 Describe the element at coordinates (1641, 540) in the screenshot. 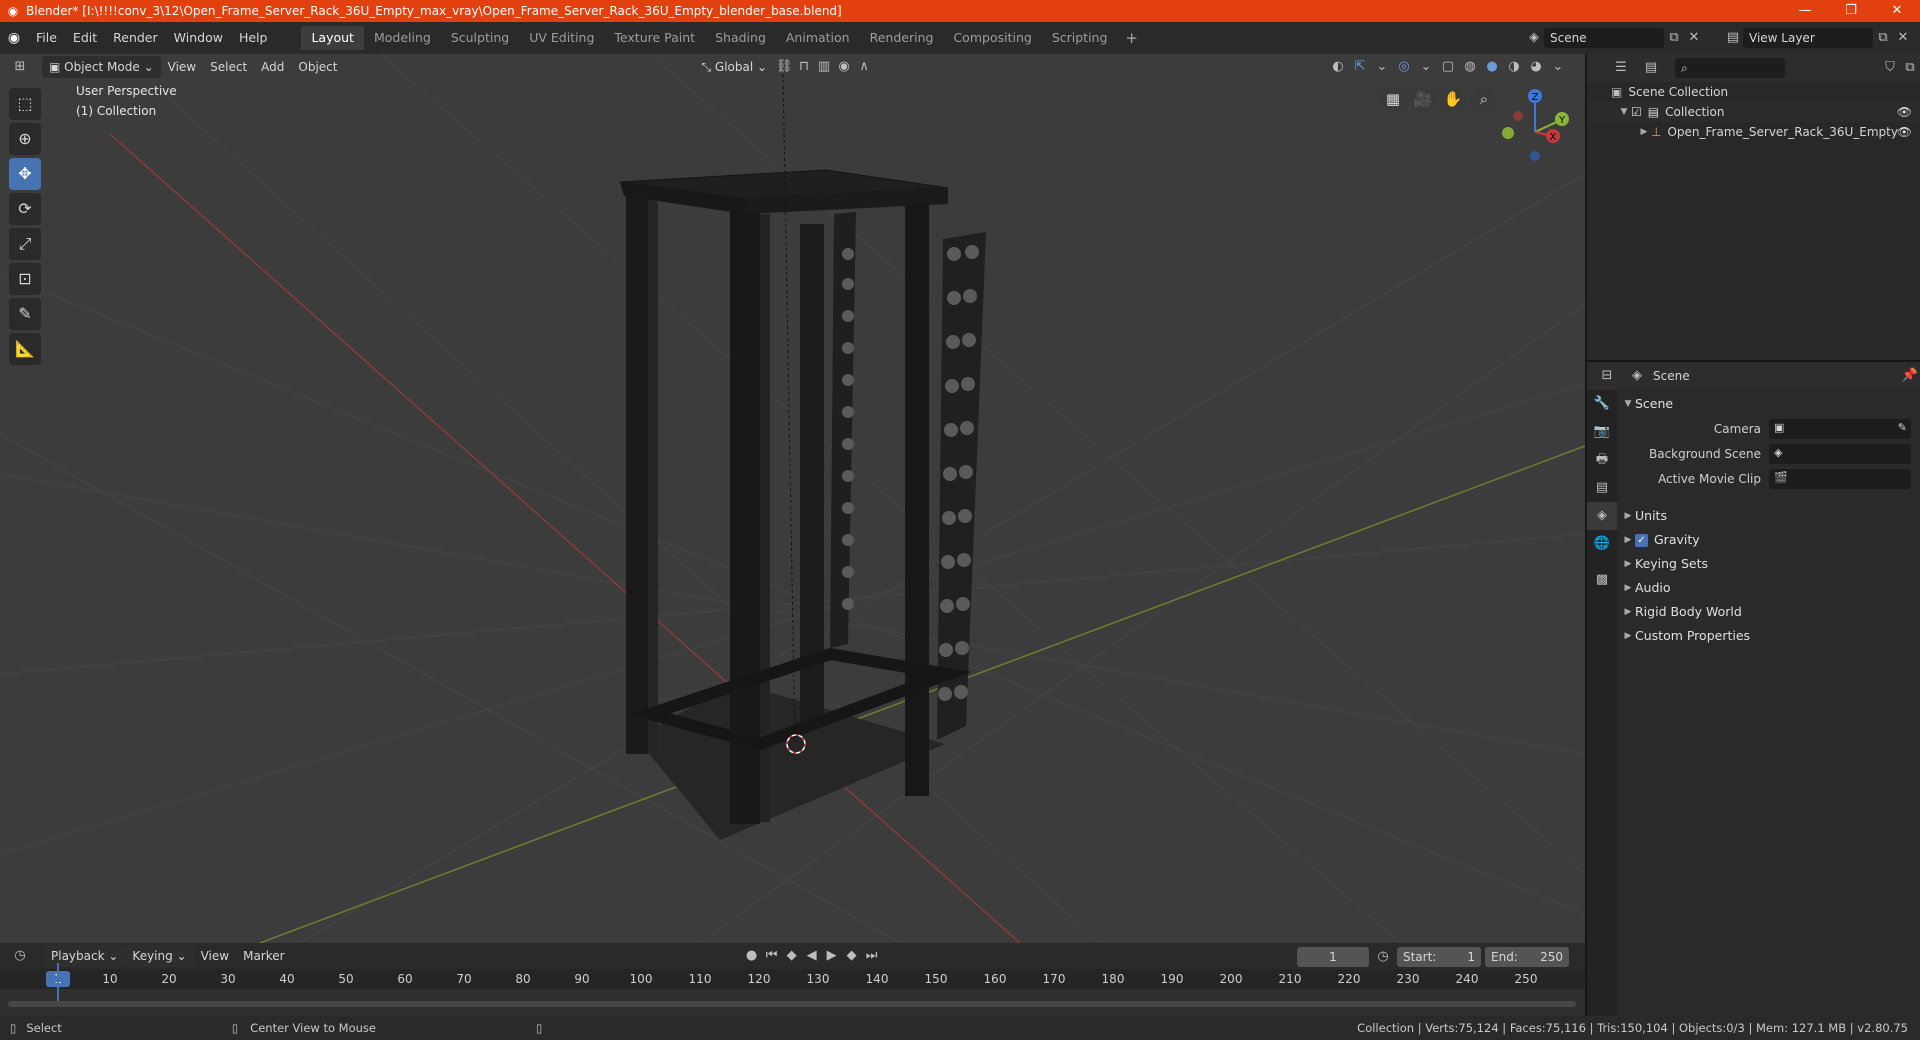

I see `gravity-checkbox: ✓` at that location.